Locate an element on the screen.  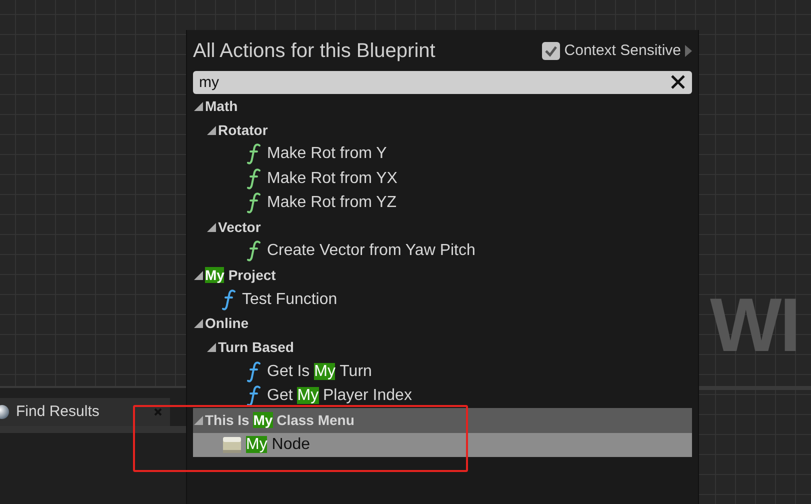
menu-title: All Actions for this Blueprint is located at coordinates (314, 51).